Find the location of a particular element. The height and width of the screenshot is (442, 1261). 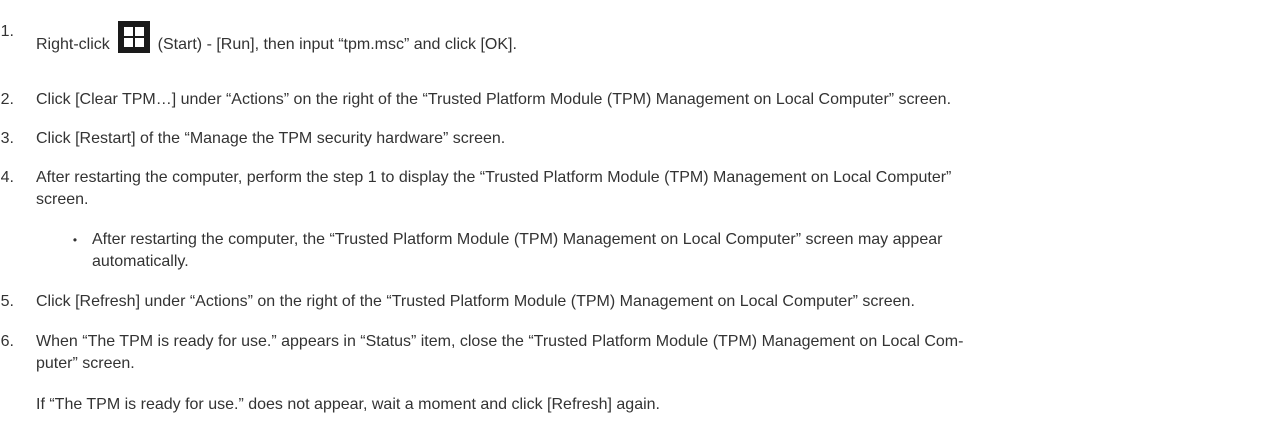

step-number: 6. is located at coordinates (7, 341).